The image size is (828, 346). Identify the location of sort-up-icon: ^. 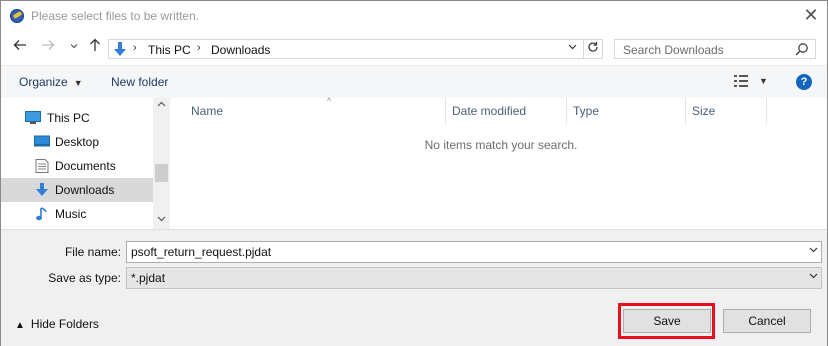
(329, 101).